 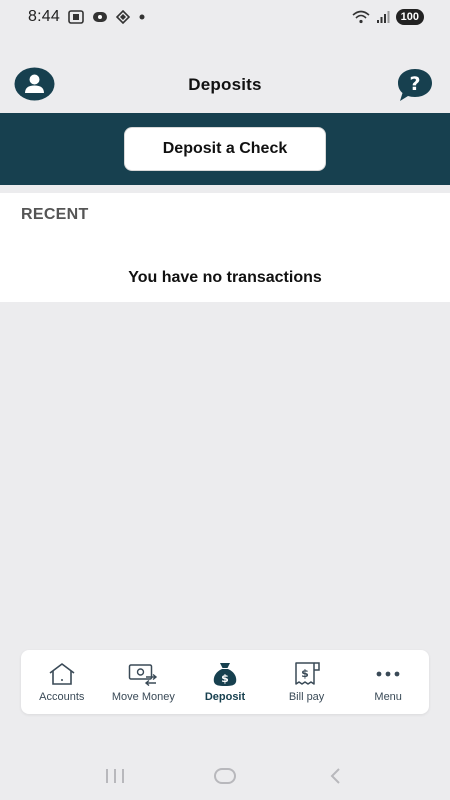 I want to click on system-nav-bar, so click(x=225, y=776).